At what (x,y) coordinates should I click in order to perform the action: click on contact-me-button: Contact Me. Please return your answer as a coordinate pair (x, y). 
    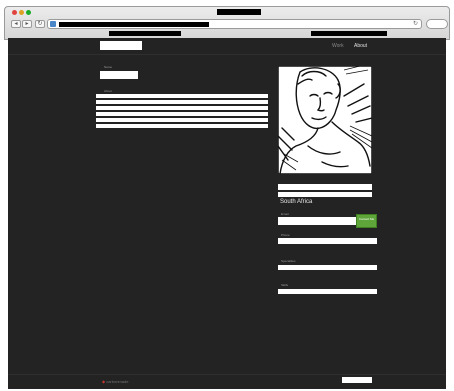
    Looking at the image, I should click on (366, 221).